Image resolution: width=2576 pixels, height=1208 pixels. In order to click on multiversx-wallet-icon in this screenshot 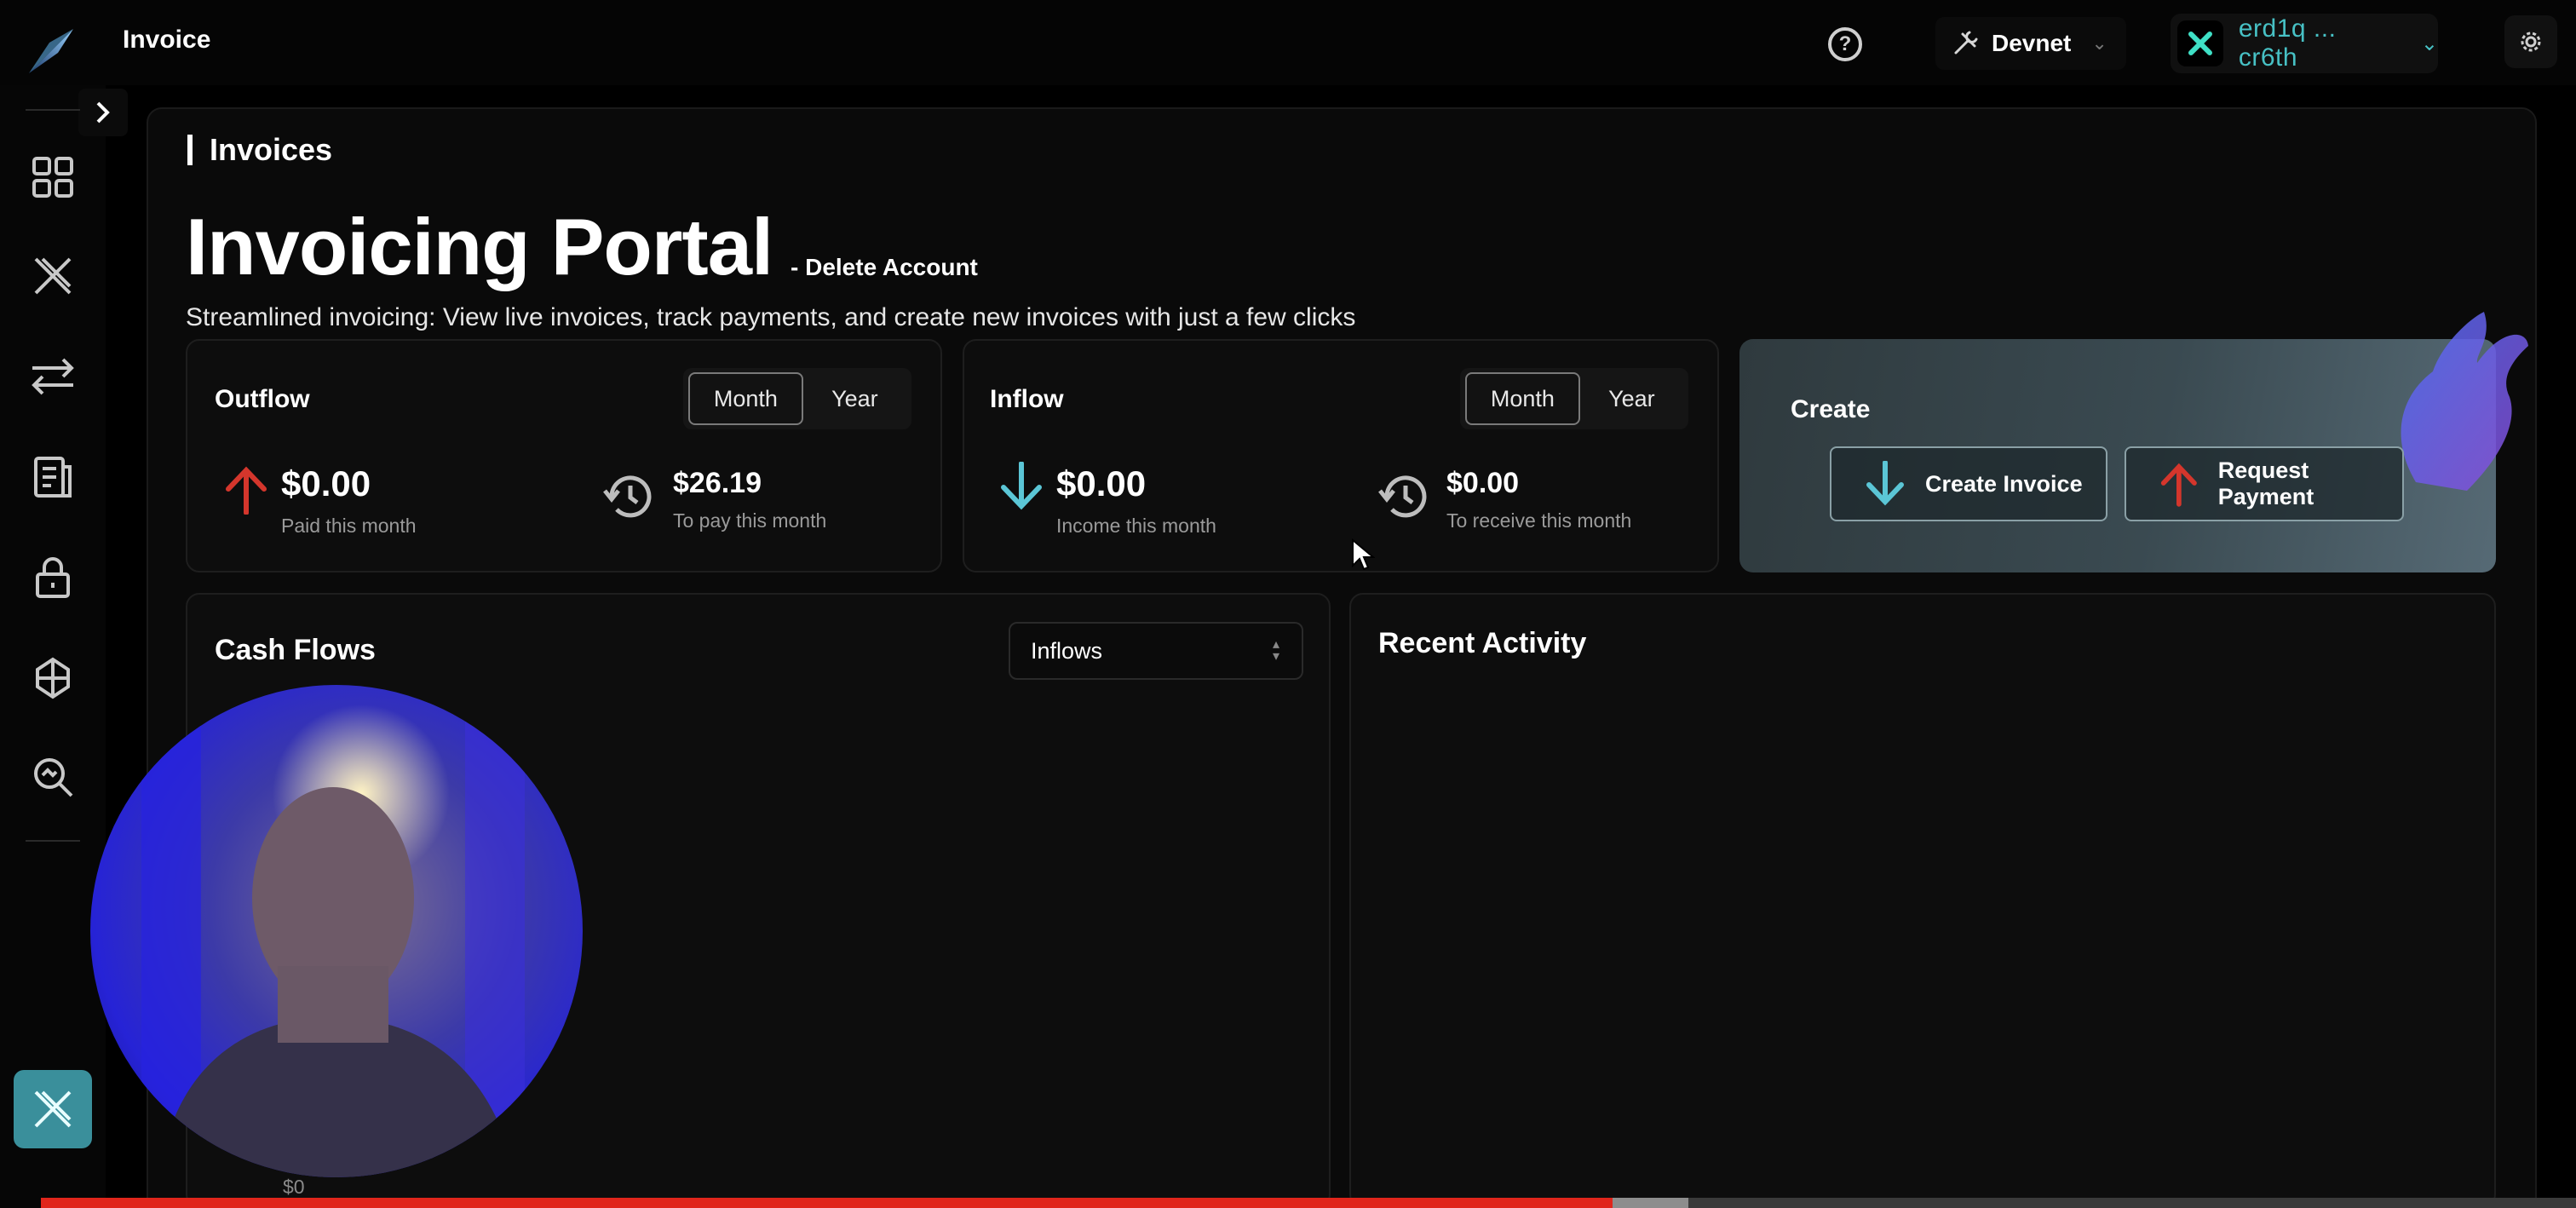, I will do `click(2200, 43)`.